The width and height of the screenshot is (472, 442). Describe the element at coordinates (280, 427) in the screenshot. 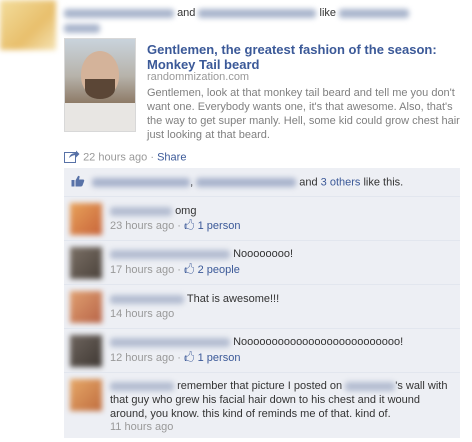

I see `comment-meta: 11 hours ago` at that location.